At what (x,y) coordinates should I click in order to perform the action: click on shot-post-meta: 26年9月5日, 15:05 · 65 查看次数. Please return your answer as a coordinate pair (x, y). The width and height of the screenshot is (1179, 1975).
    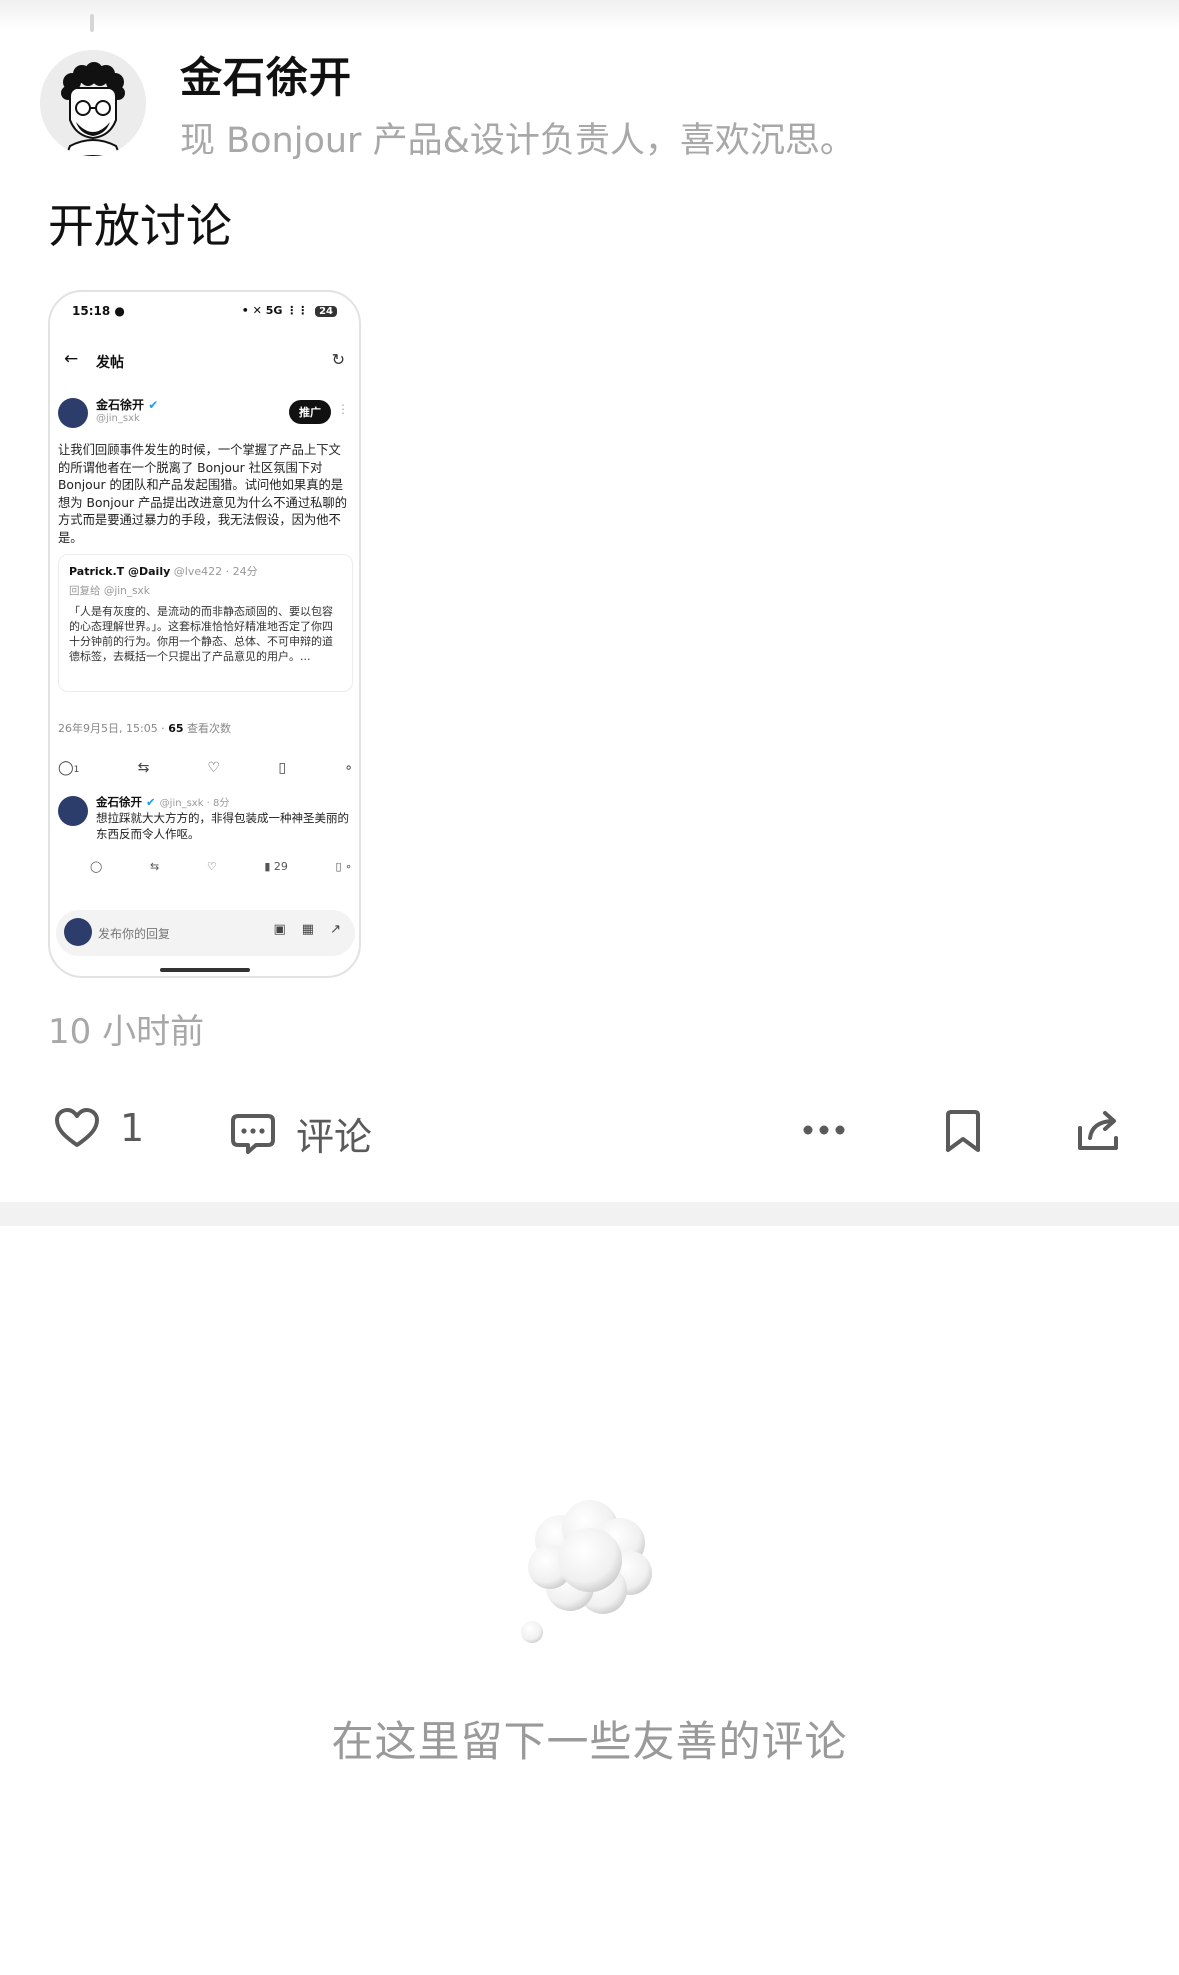
    Looking at the image, I should click on (144, 728).